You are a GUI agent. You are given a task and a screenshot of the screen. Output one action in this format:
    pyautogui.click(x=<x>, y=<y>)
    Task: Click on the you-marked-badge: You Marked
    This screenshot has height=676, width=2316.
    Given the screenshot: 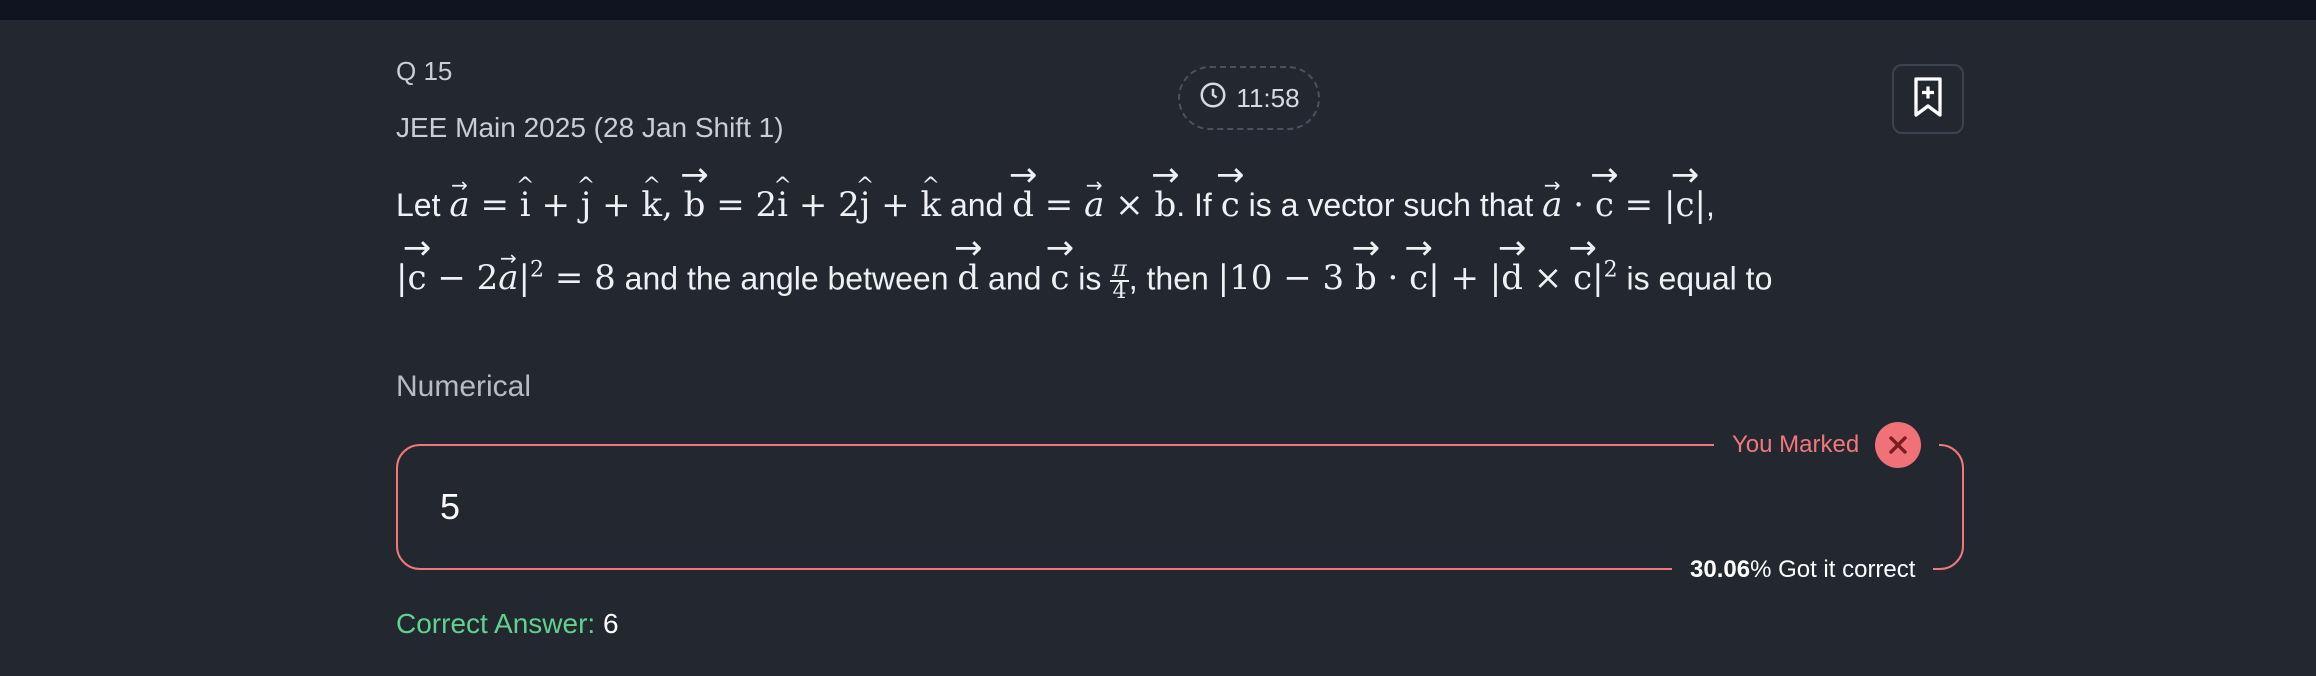 What is the action you would take?
    pyautogui.click(x=1827, y=445)
    